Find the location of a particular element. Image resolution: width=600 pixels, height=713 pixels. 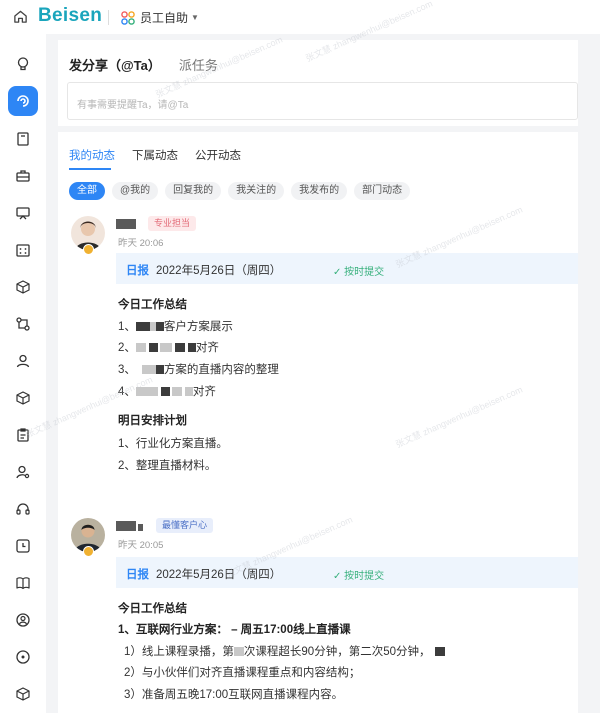

honor-tag: 最懂客户心 is located at coordinates (185, 525).